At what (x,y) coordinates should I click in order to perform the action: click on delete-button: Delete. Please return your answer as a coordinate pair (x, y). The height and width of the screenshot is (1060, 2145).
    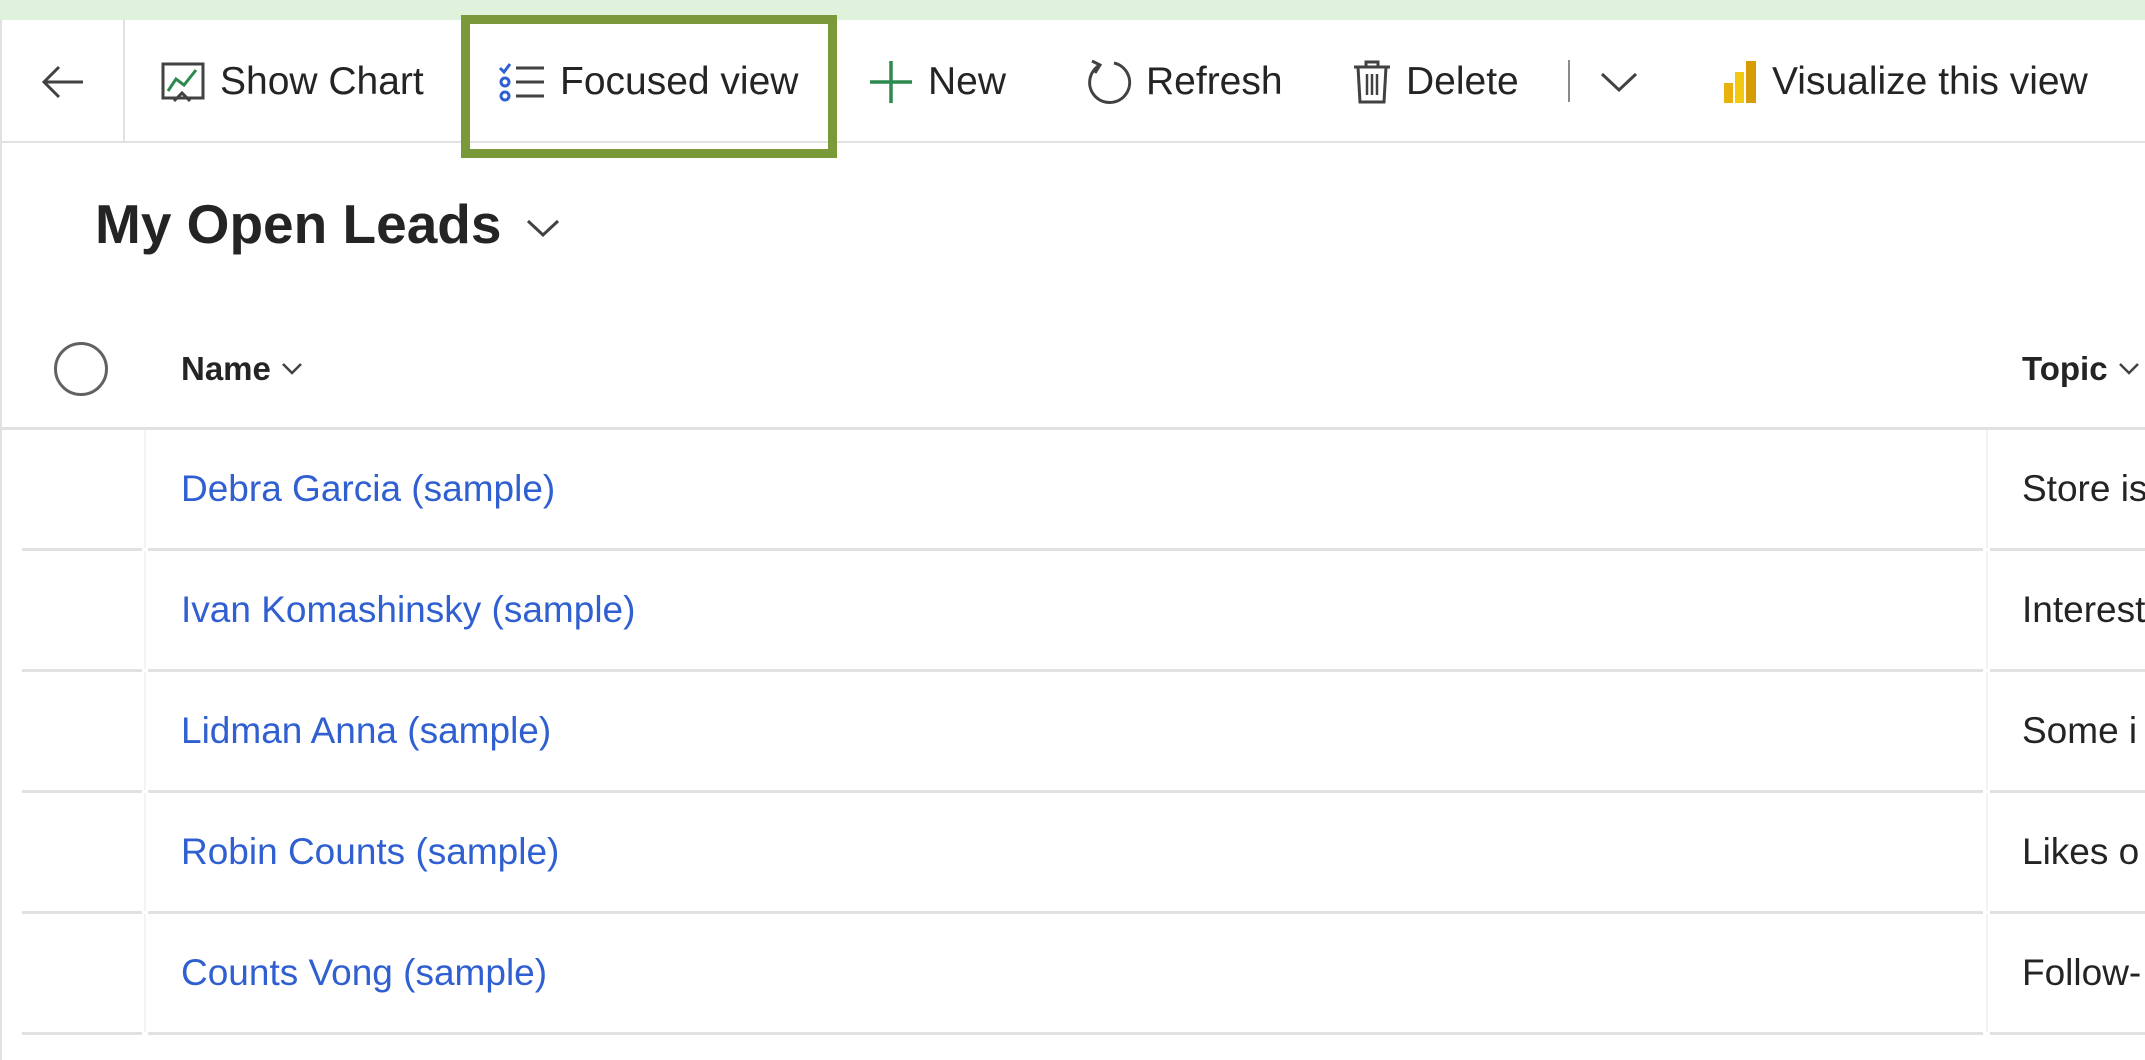
    Looking at the image, I should click on (1435, 81).